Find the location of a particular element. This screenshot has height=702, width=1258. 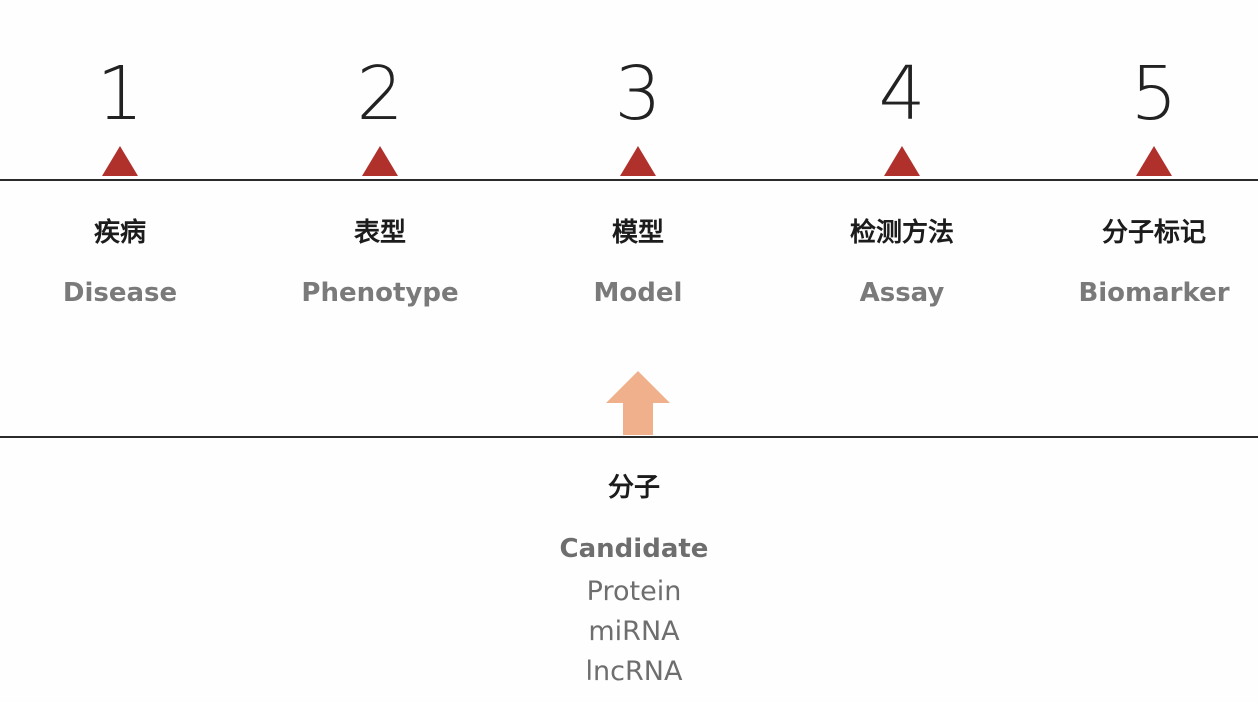

step-label-cn: 表型 is located at coordinates (379, 233).